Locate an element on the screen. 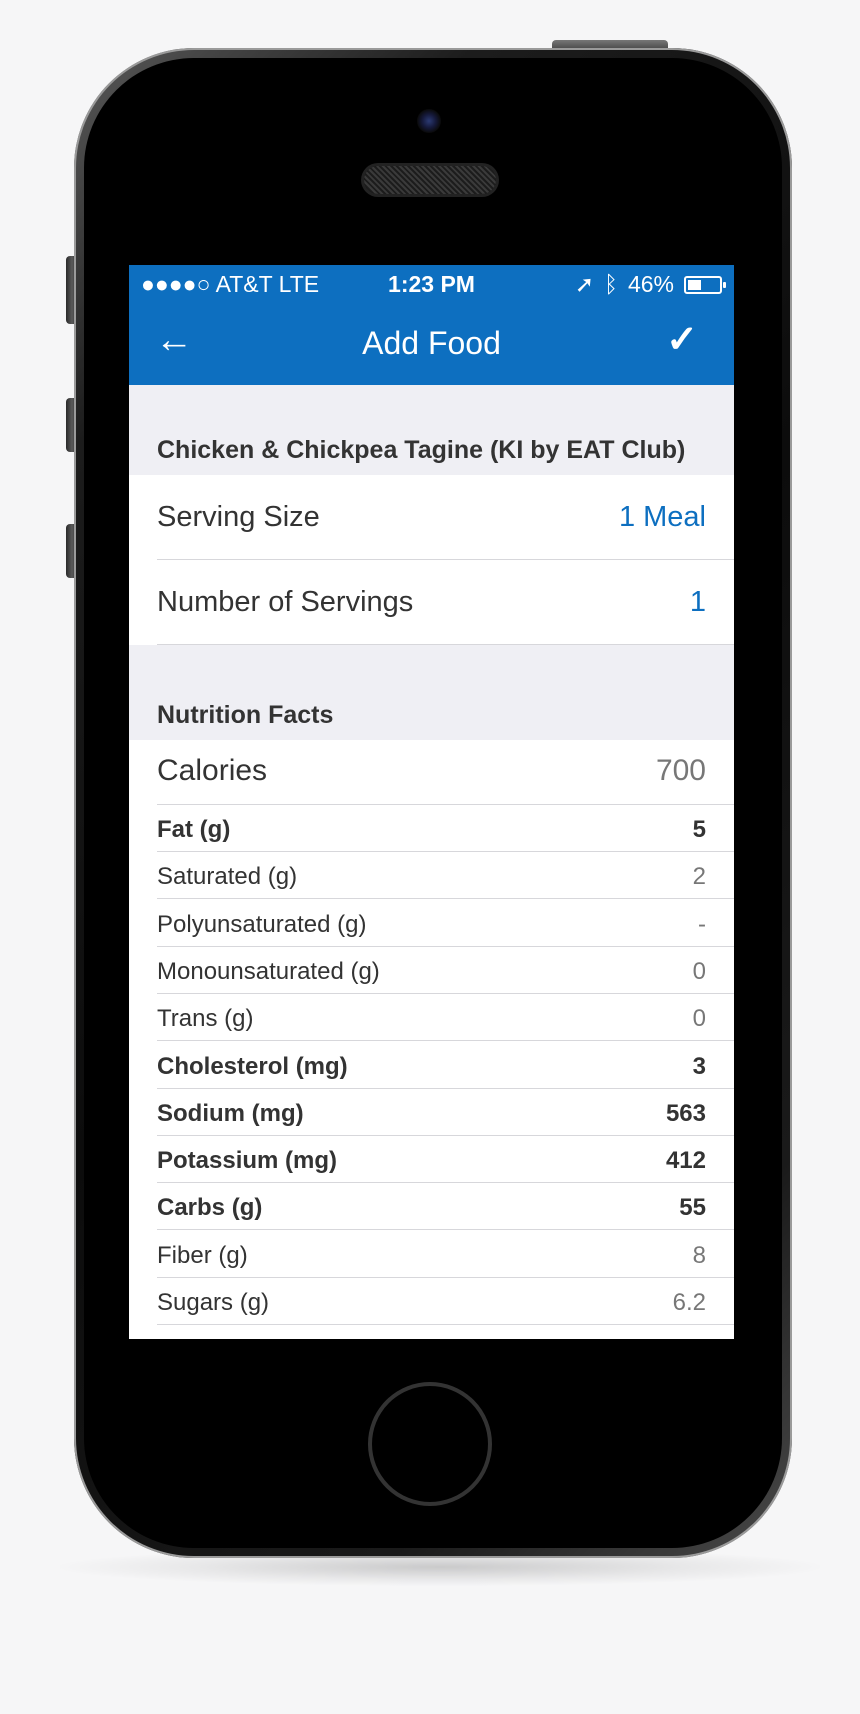  nutrient-label: Polyunsaturated (g) is located at coordinates (262, 924).